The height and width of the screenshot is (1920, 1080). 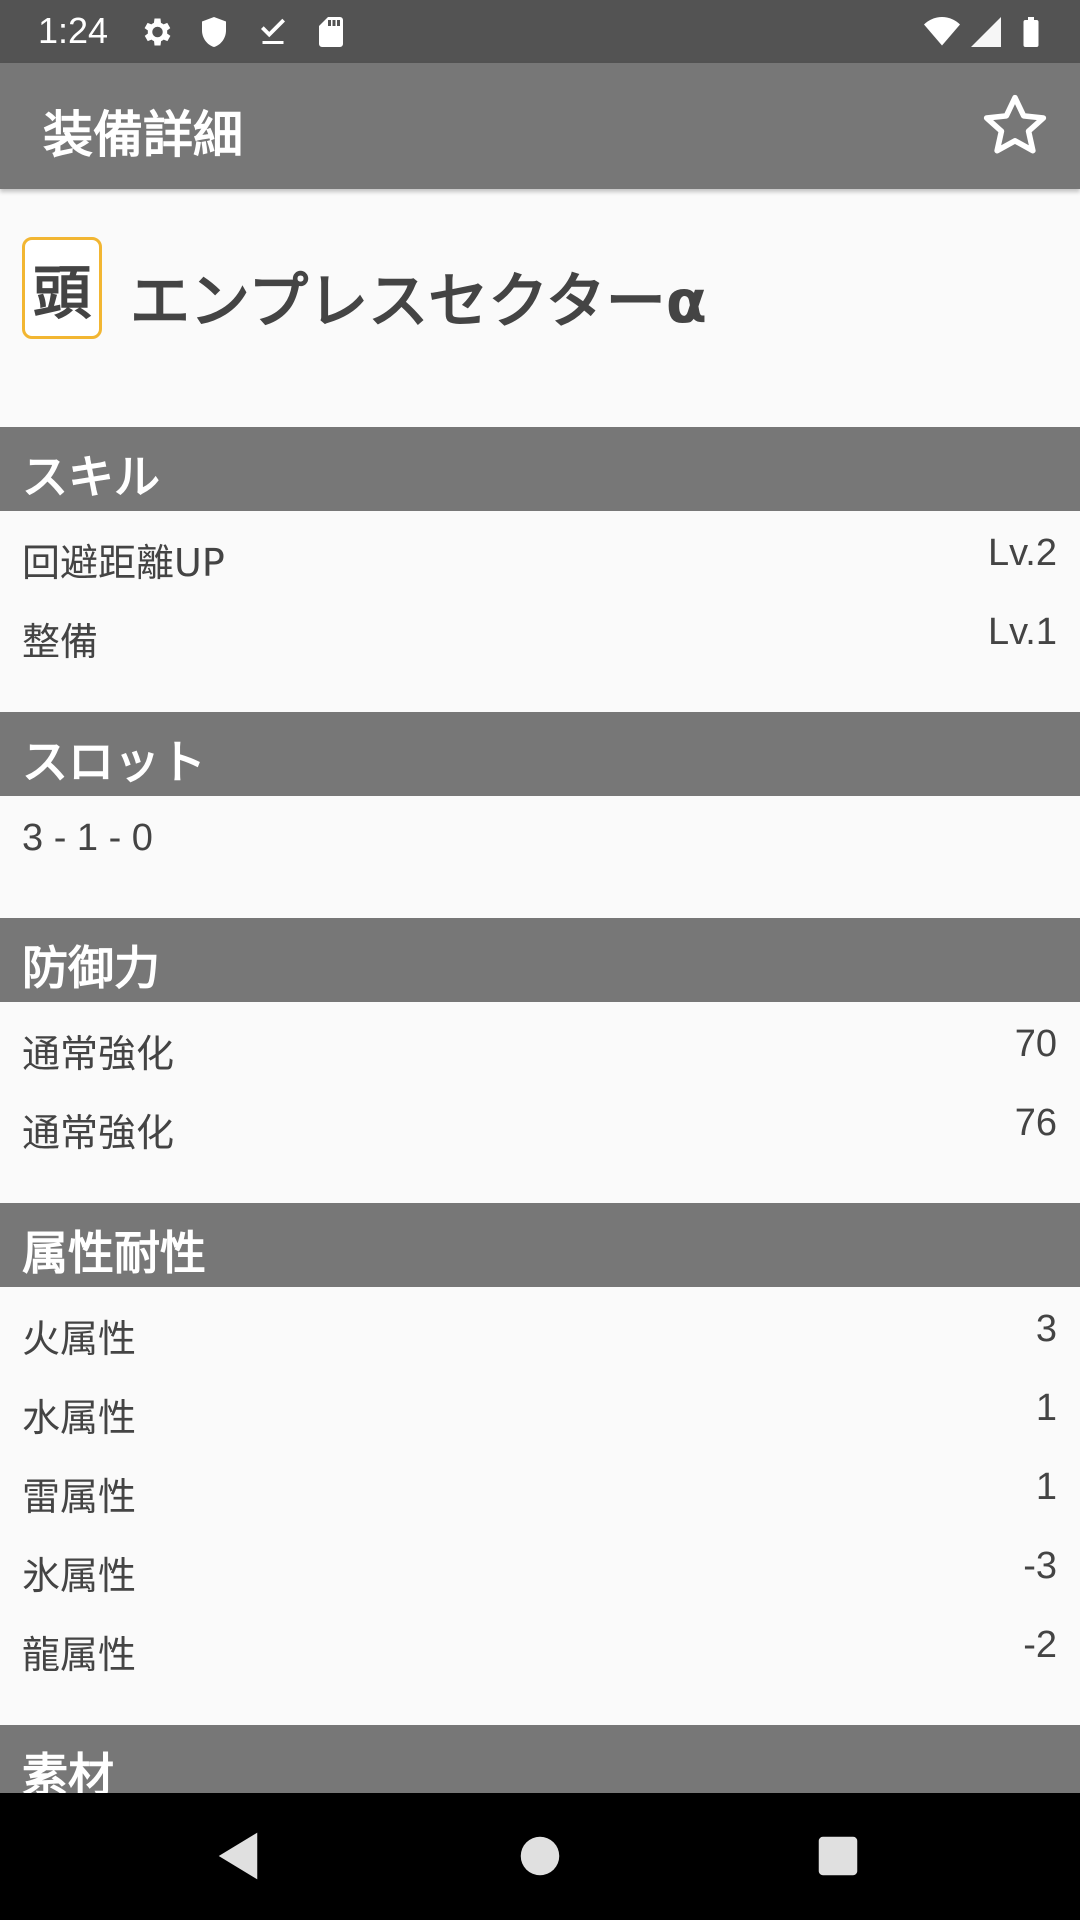 I want to click on defense-value: 76, so click(x=1035, y=1123).